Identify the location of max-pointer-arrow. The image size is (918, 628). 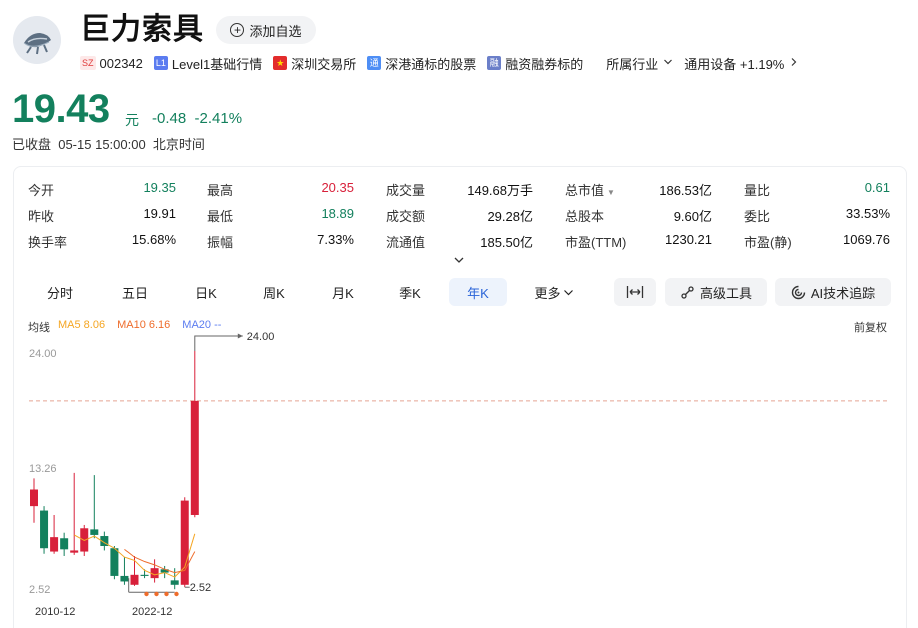
(240, 336).